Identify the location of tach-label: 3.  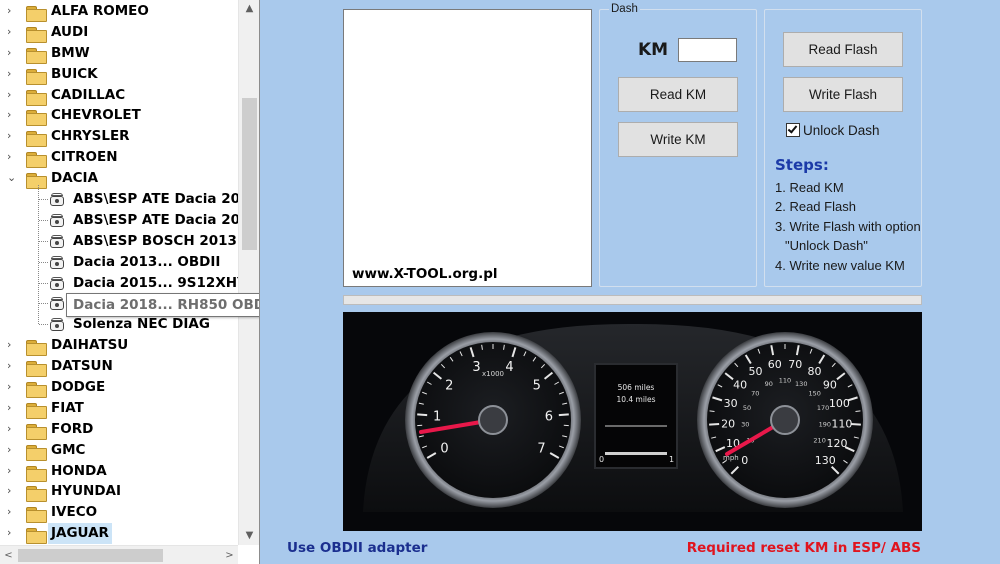
(476, 367).